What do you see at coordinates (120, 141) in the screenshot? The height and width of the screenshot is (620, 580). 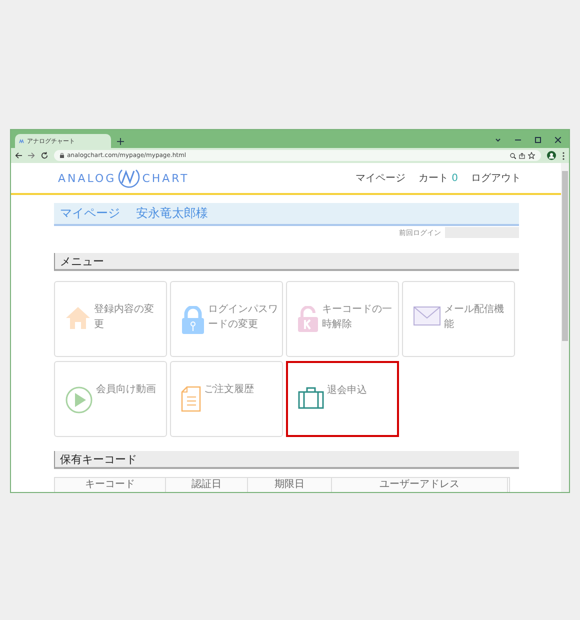 I see `new-tab-icon` at bounding box center [120, 141].